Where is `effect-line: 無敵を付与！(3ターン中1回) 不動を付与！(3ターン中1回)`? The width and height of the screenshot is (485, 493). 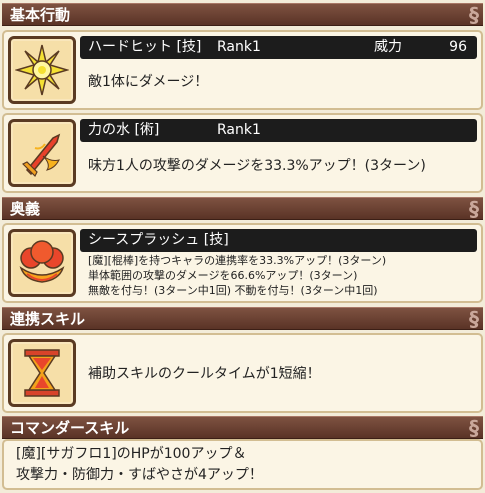
effect-line: 無敵を付与！(3ターン中1回) 不動を付与！(3ターン中1回) is located at coordinates (233, 290).